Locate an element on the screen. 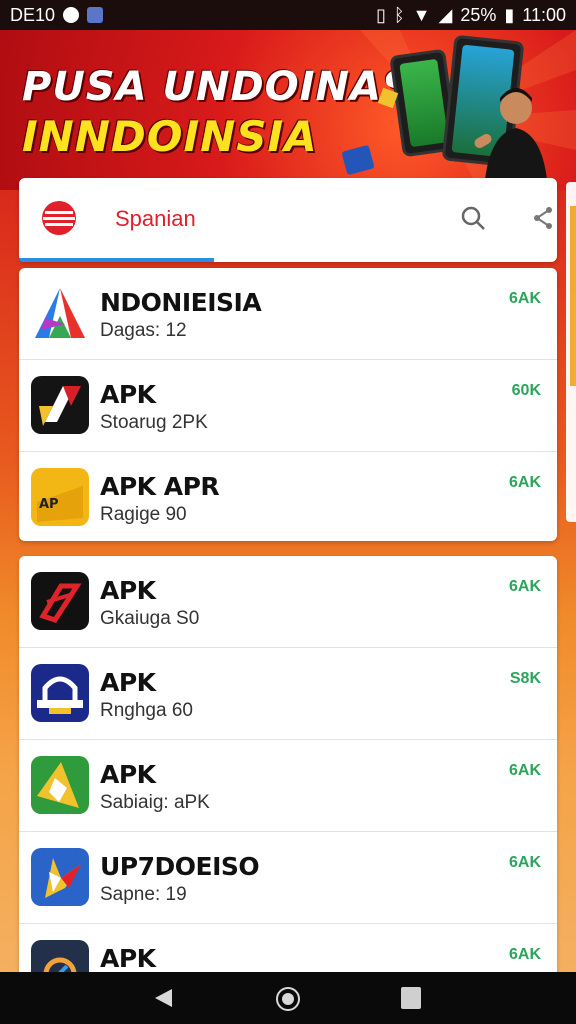 This screenshot has width=576, height=1024. clock: 11:00 is located at coordinates (544, 14).